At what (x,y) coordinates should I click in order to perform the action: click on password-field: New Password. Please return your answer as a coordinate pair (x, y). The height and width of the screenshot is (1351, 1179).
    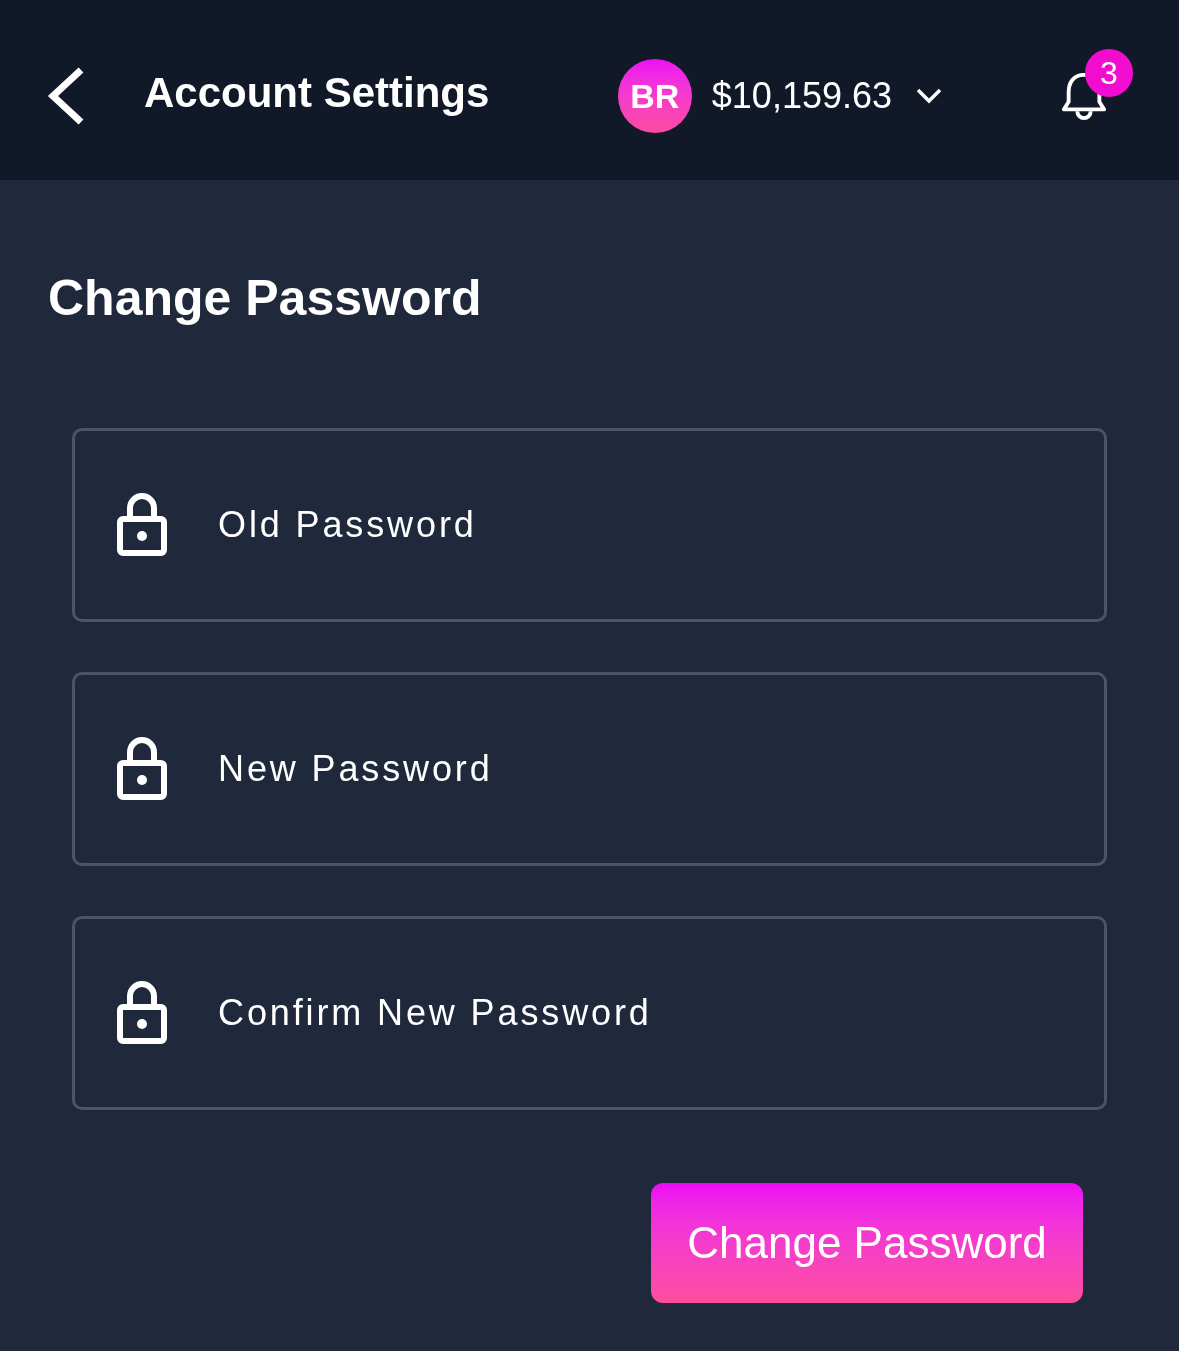
    Looking at the image, I should click on (589, 769).